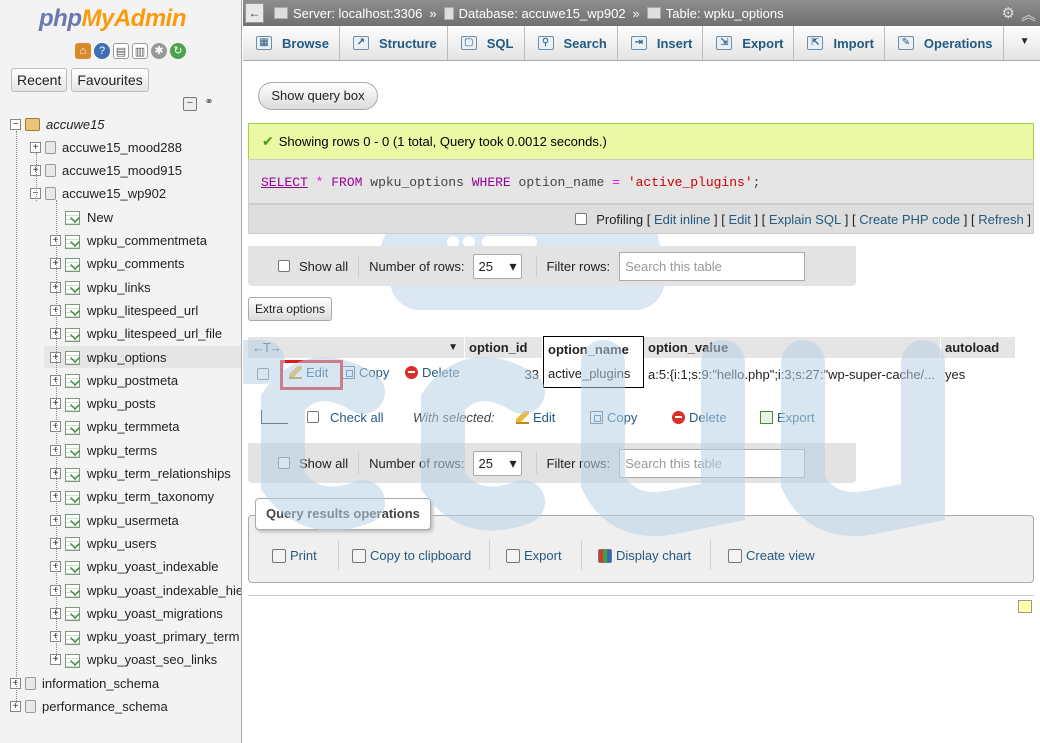 This screenshot has width=1040, height=743. Describe the element at coordinates (190, 104) in the screenshot. I see `collapse-all-icon: −` at that location.